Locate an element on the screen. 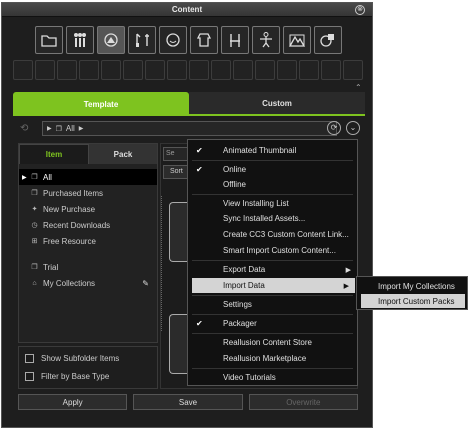 This screenshot has height=430, width=474. panel-tabs: Item Pack is located at coordinates (88, 154).